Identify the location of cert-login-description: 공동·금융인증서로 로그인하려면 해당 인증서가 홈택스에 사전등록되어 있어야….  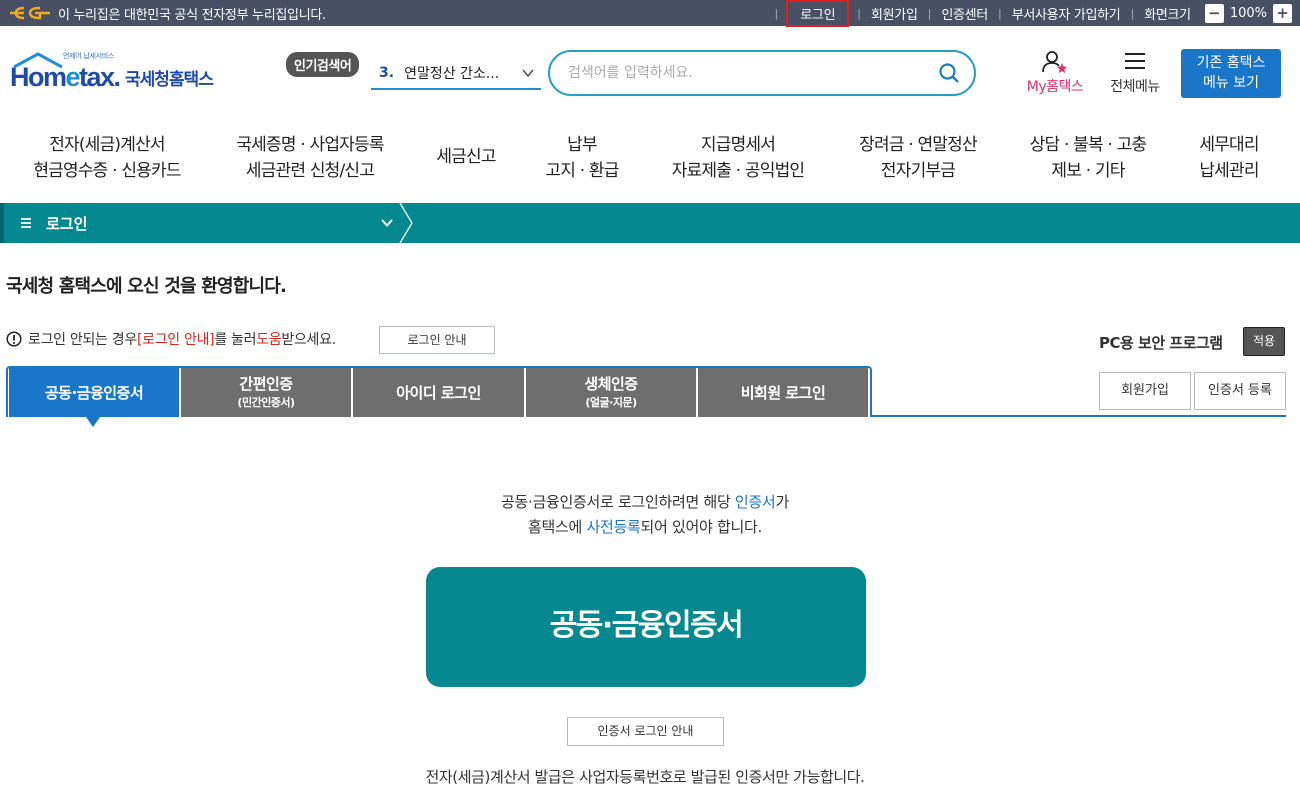
(645, 515).